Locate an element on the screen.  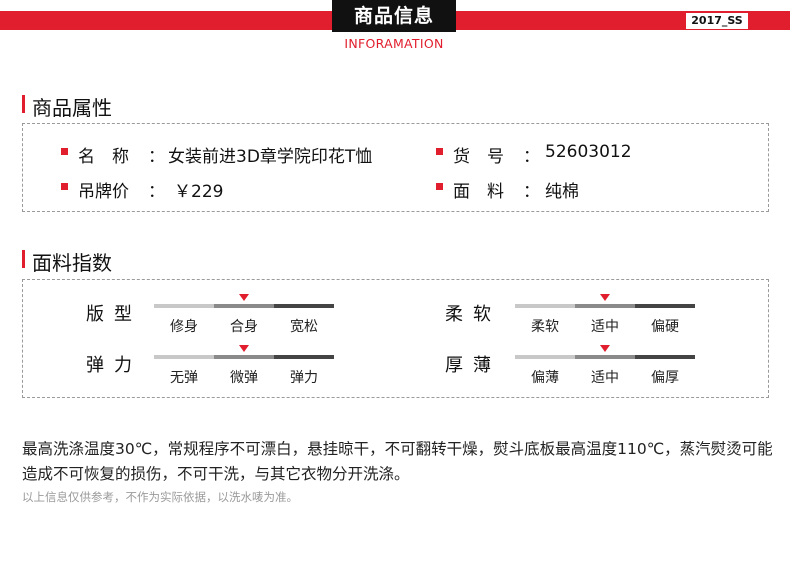
attr-label: 吊牌价 is located at coordinates (103, 192).